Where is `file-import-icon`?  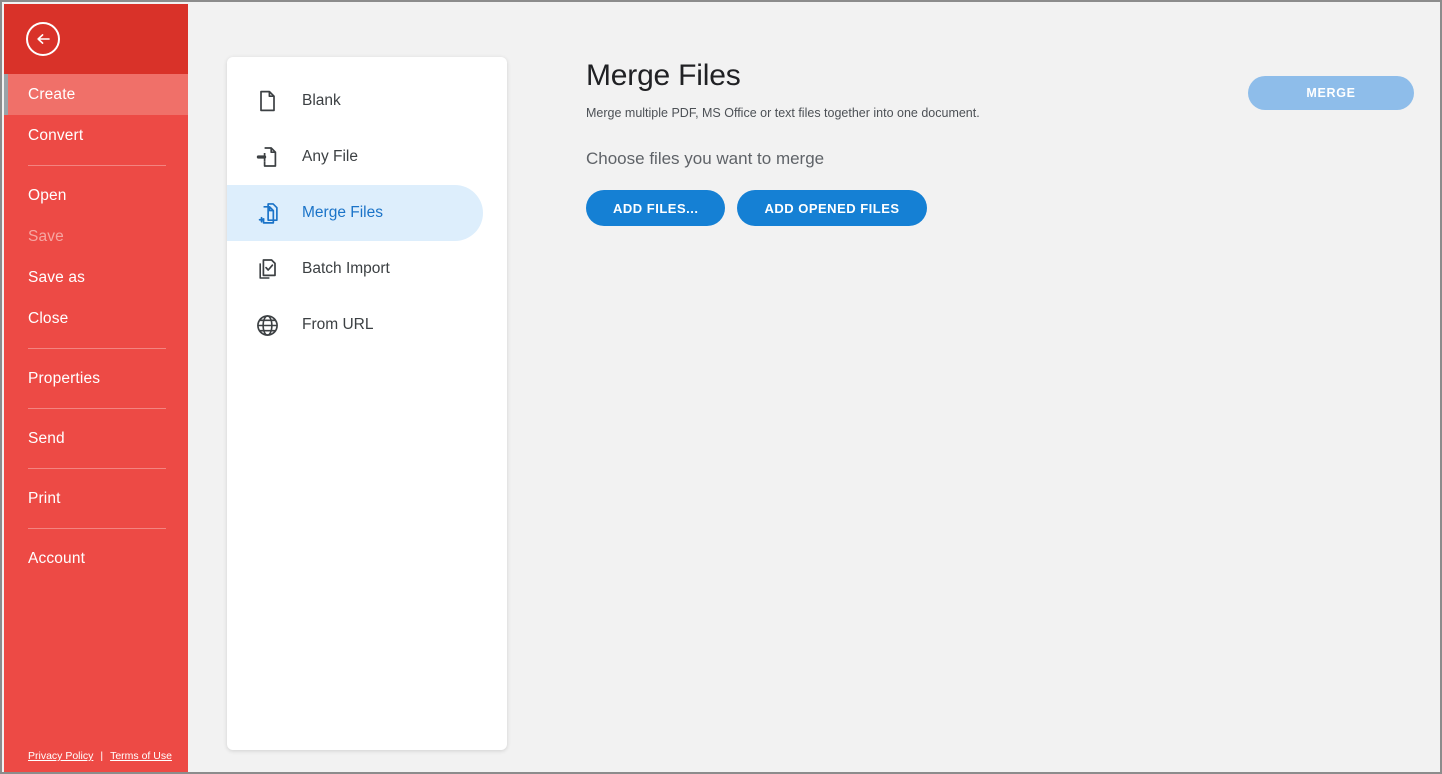
file-import-icon is located at coordinates (267, 157).